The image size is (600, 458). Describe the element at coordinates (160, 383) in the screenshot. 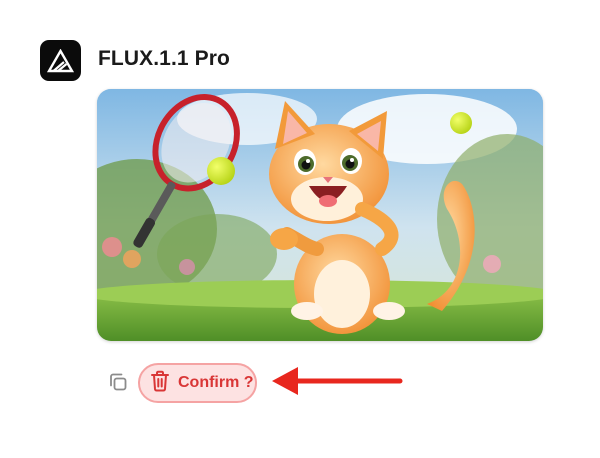

I see `trash-icon` at that location.